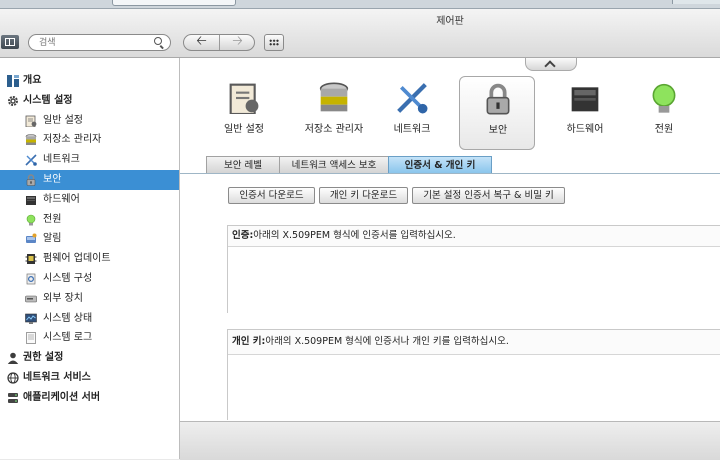 This screenshot has height=460, width=720. I want to click on sidebar-item: 일반 설정, so click(89, 121).